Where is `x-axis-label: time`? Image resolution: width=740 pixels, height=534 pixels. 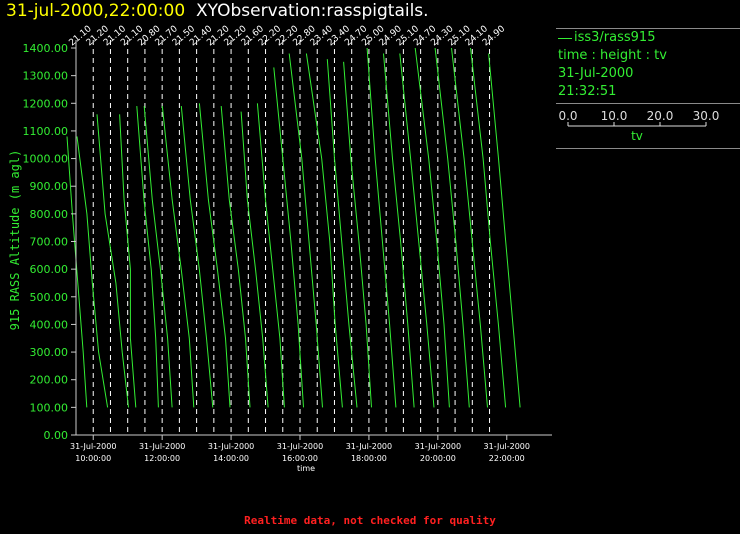
x-axis-label: time is located at coordinates (306, 468).